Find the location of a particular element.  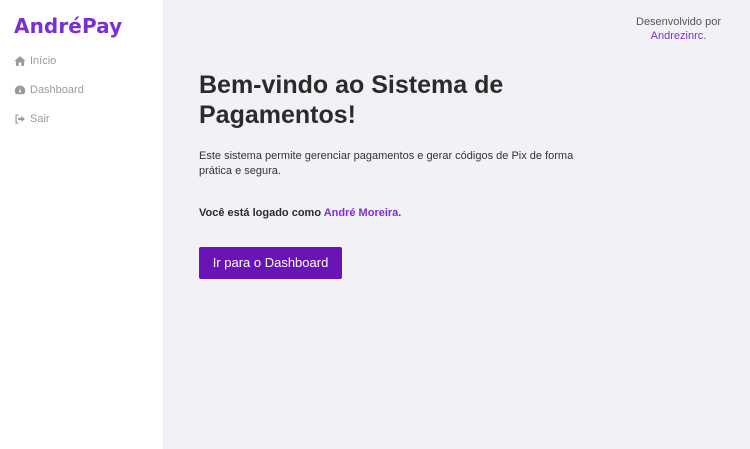

sidebar-item-sair: Sair is located at coordinates (88, 118).